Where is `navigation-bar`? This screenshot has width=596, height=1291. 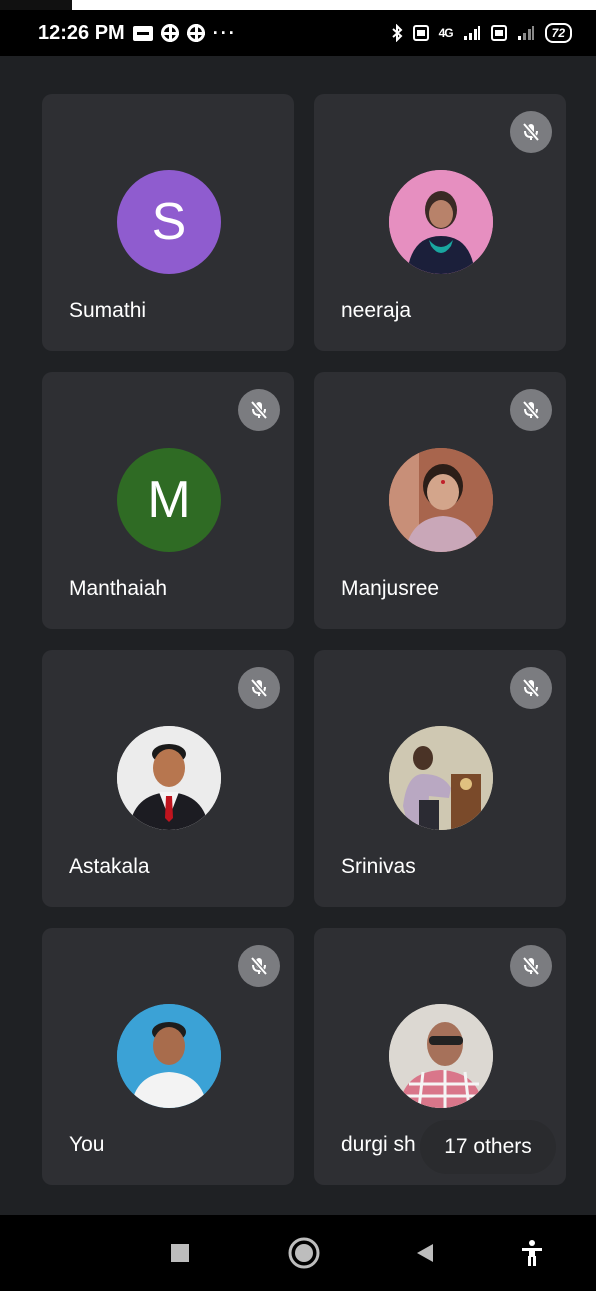
navigation-bar is located at coordinates (298, 1253).